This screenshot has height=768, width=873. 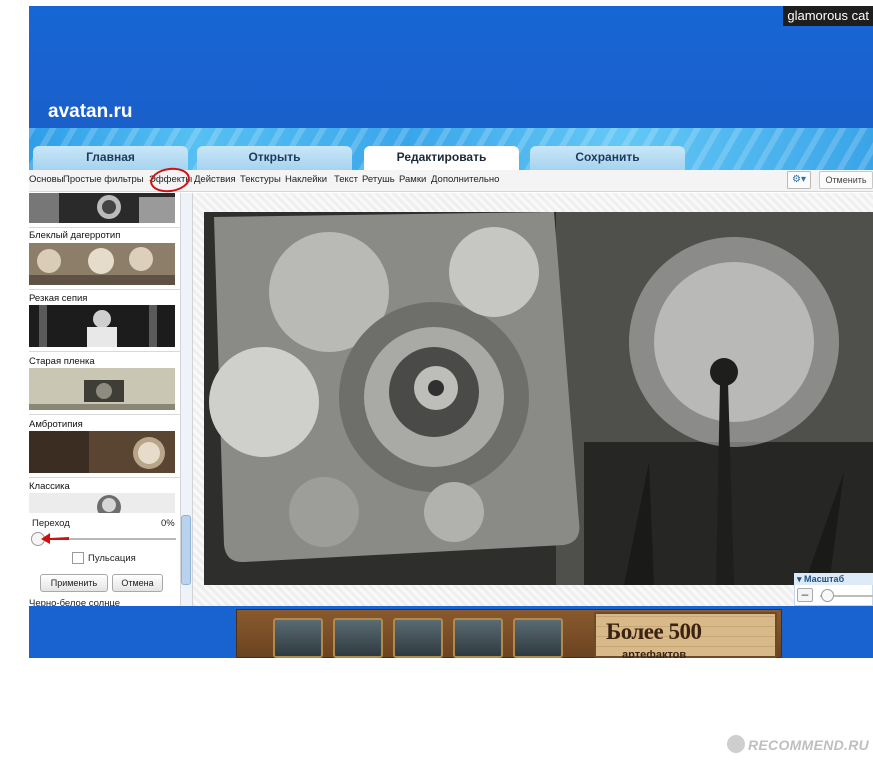 I want to click on tab-save: Сохранить, so click(x=607, y=158).